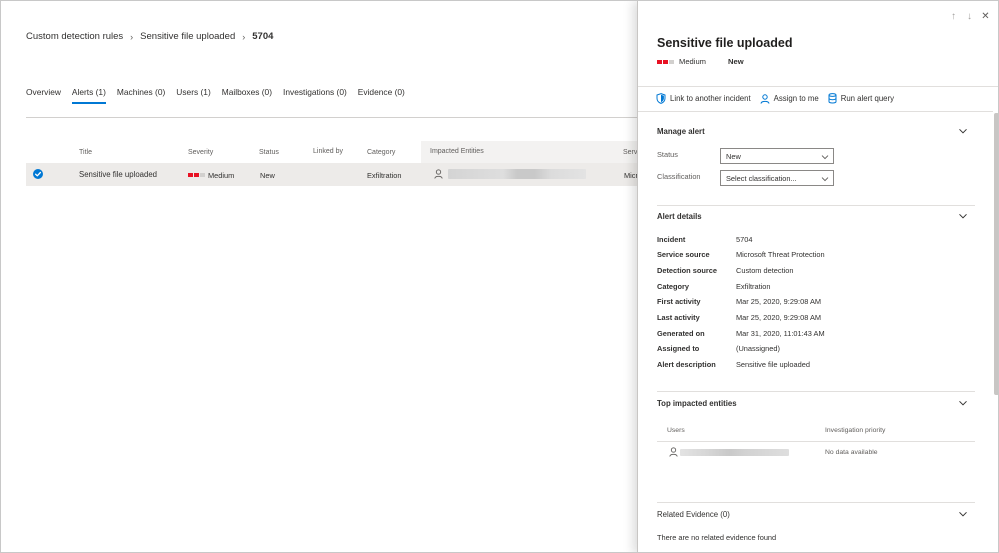 This screenshot has height=553, width=999. I want to click on entities-header-divider, so click(816, 441).